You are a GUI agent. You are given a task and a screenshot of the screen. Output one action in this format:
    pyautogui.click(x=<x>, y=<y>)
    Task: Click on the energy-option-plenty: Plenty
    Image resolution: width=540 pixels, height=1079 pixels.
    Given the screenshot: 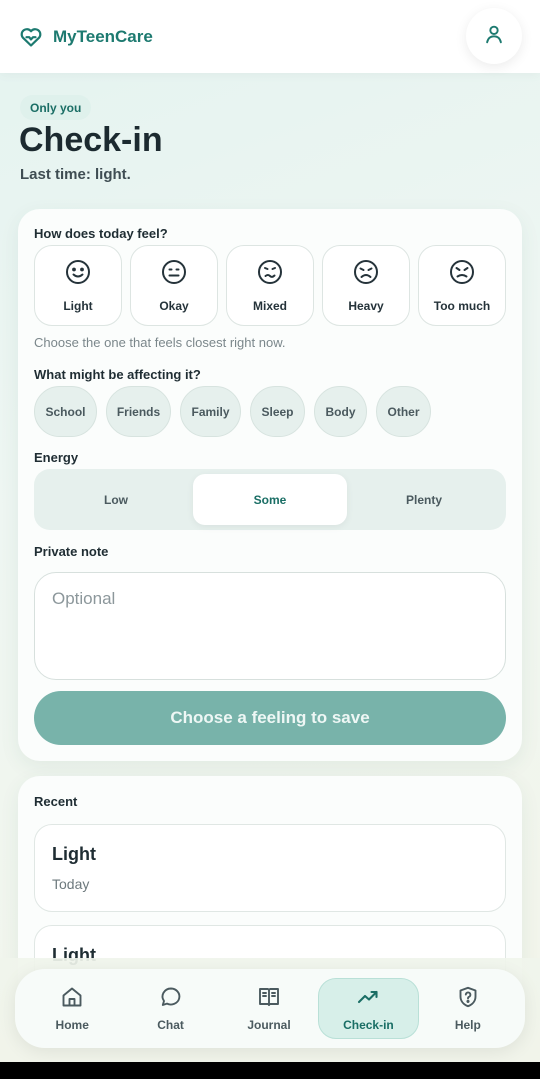 What is the action you would take?
    pyautogui.click(x=424, y=499)
    